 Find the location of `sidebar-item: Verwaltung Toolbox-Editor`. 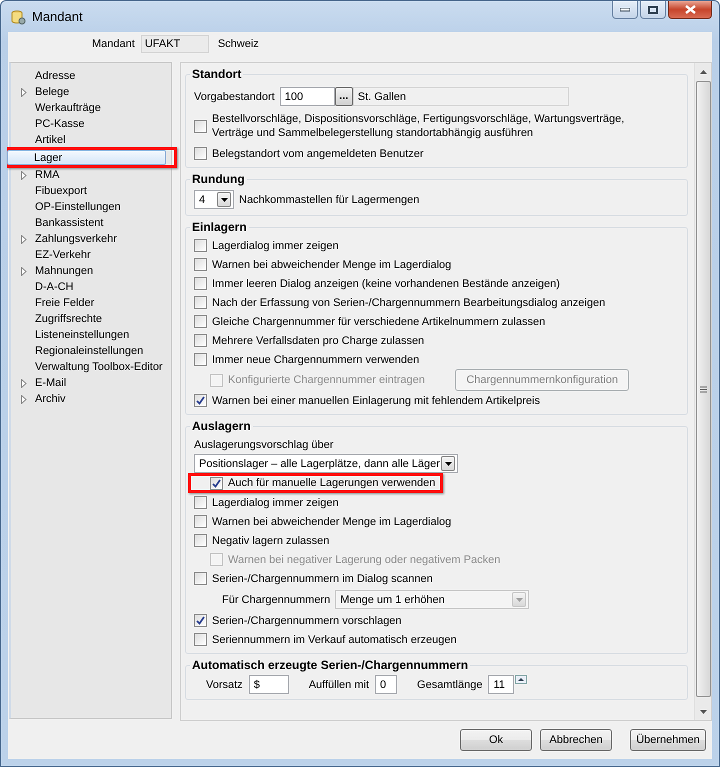

sidebar-item: Verwaltung Toolbox-Editor is located at coordinates (91, 367).